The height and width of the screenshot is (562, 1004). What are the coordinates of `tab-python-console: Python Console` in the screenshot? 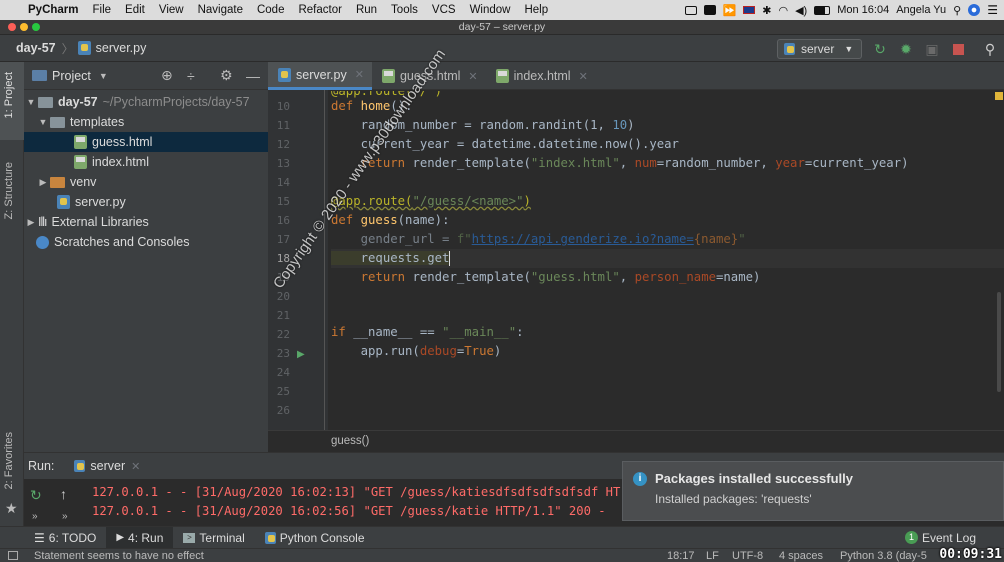 It's located at (315, 538).